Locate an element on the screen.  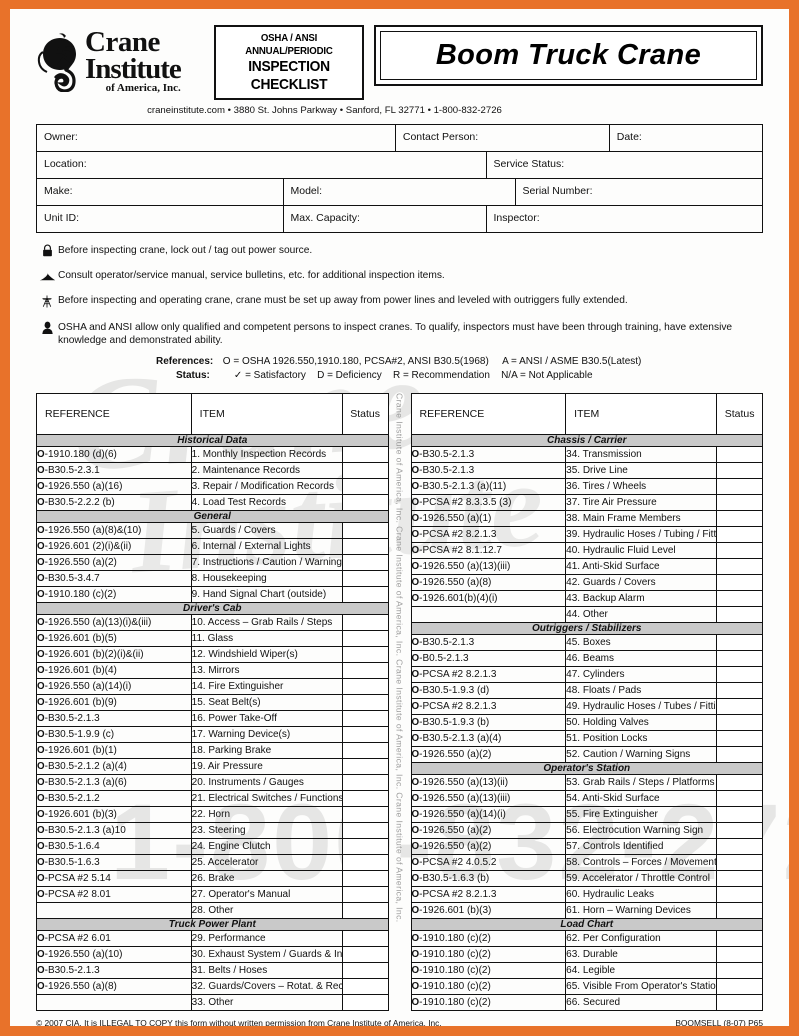
make-field: Make: is located at coordinates (160, 192).